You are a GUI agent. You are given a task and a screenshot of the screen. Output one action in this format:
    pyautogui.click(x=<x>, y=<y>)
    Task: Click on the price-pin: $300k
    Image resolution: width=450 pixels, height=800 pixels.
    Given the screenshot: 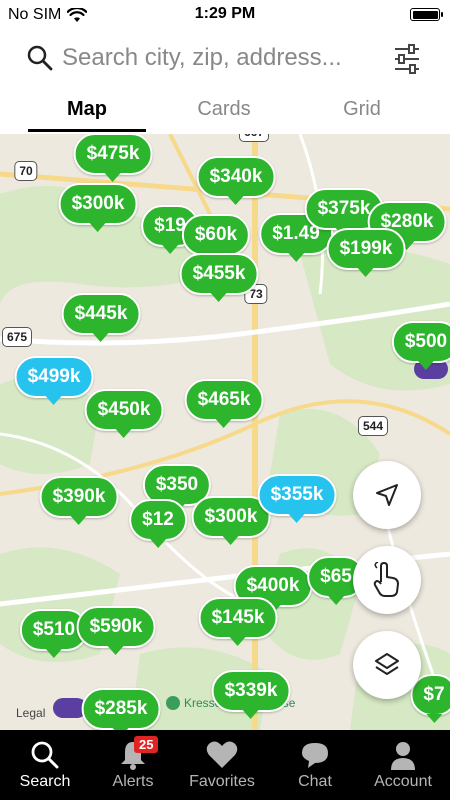 What is the action you would take?
    pyautogui.click(x=98, y=207)
    